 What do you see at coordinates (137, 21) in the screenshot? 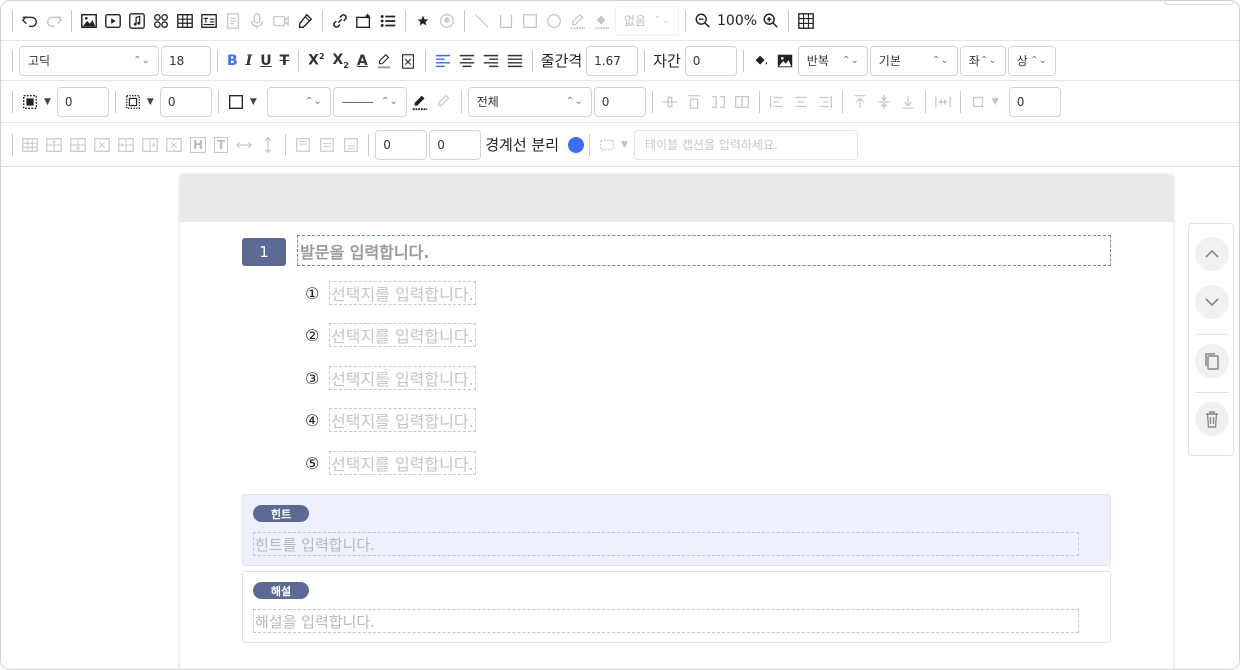
I see `audio-icon` at bounding box center [137, 21].